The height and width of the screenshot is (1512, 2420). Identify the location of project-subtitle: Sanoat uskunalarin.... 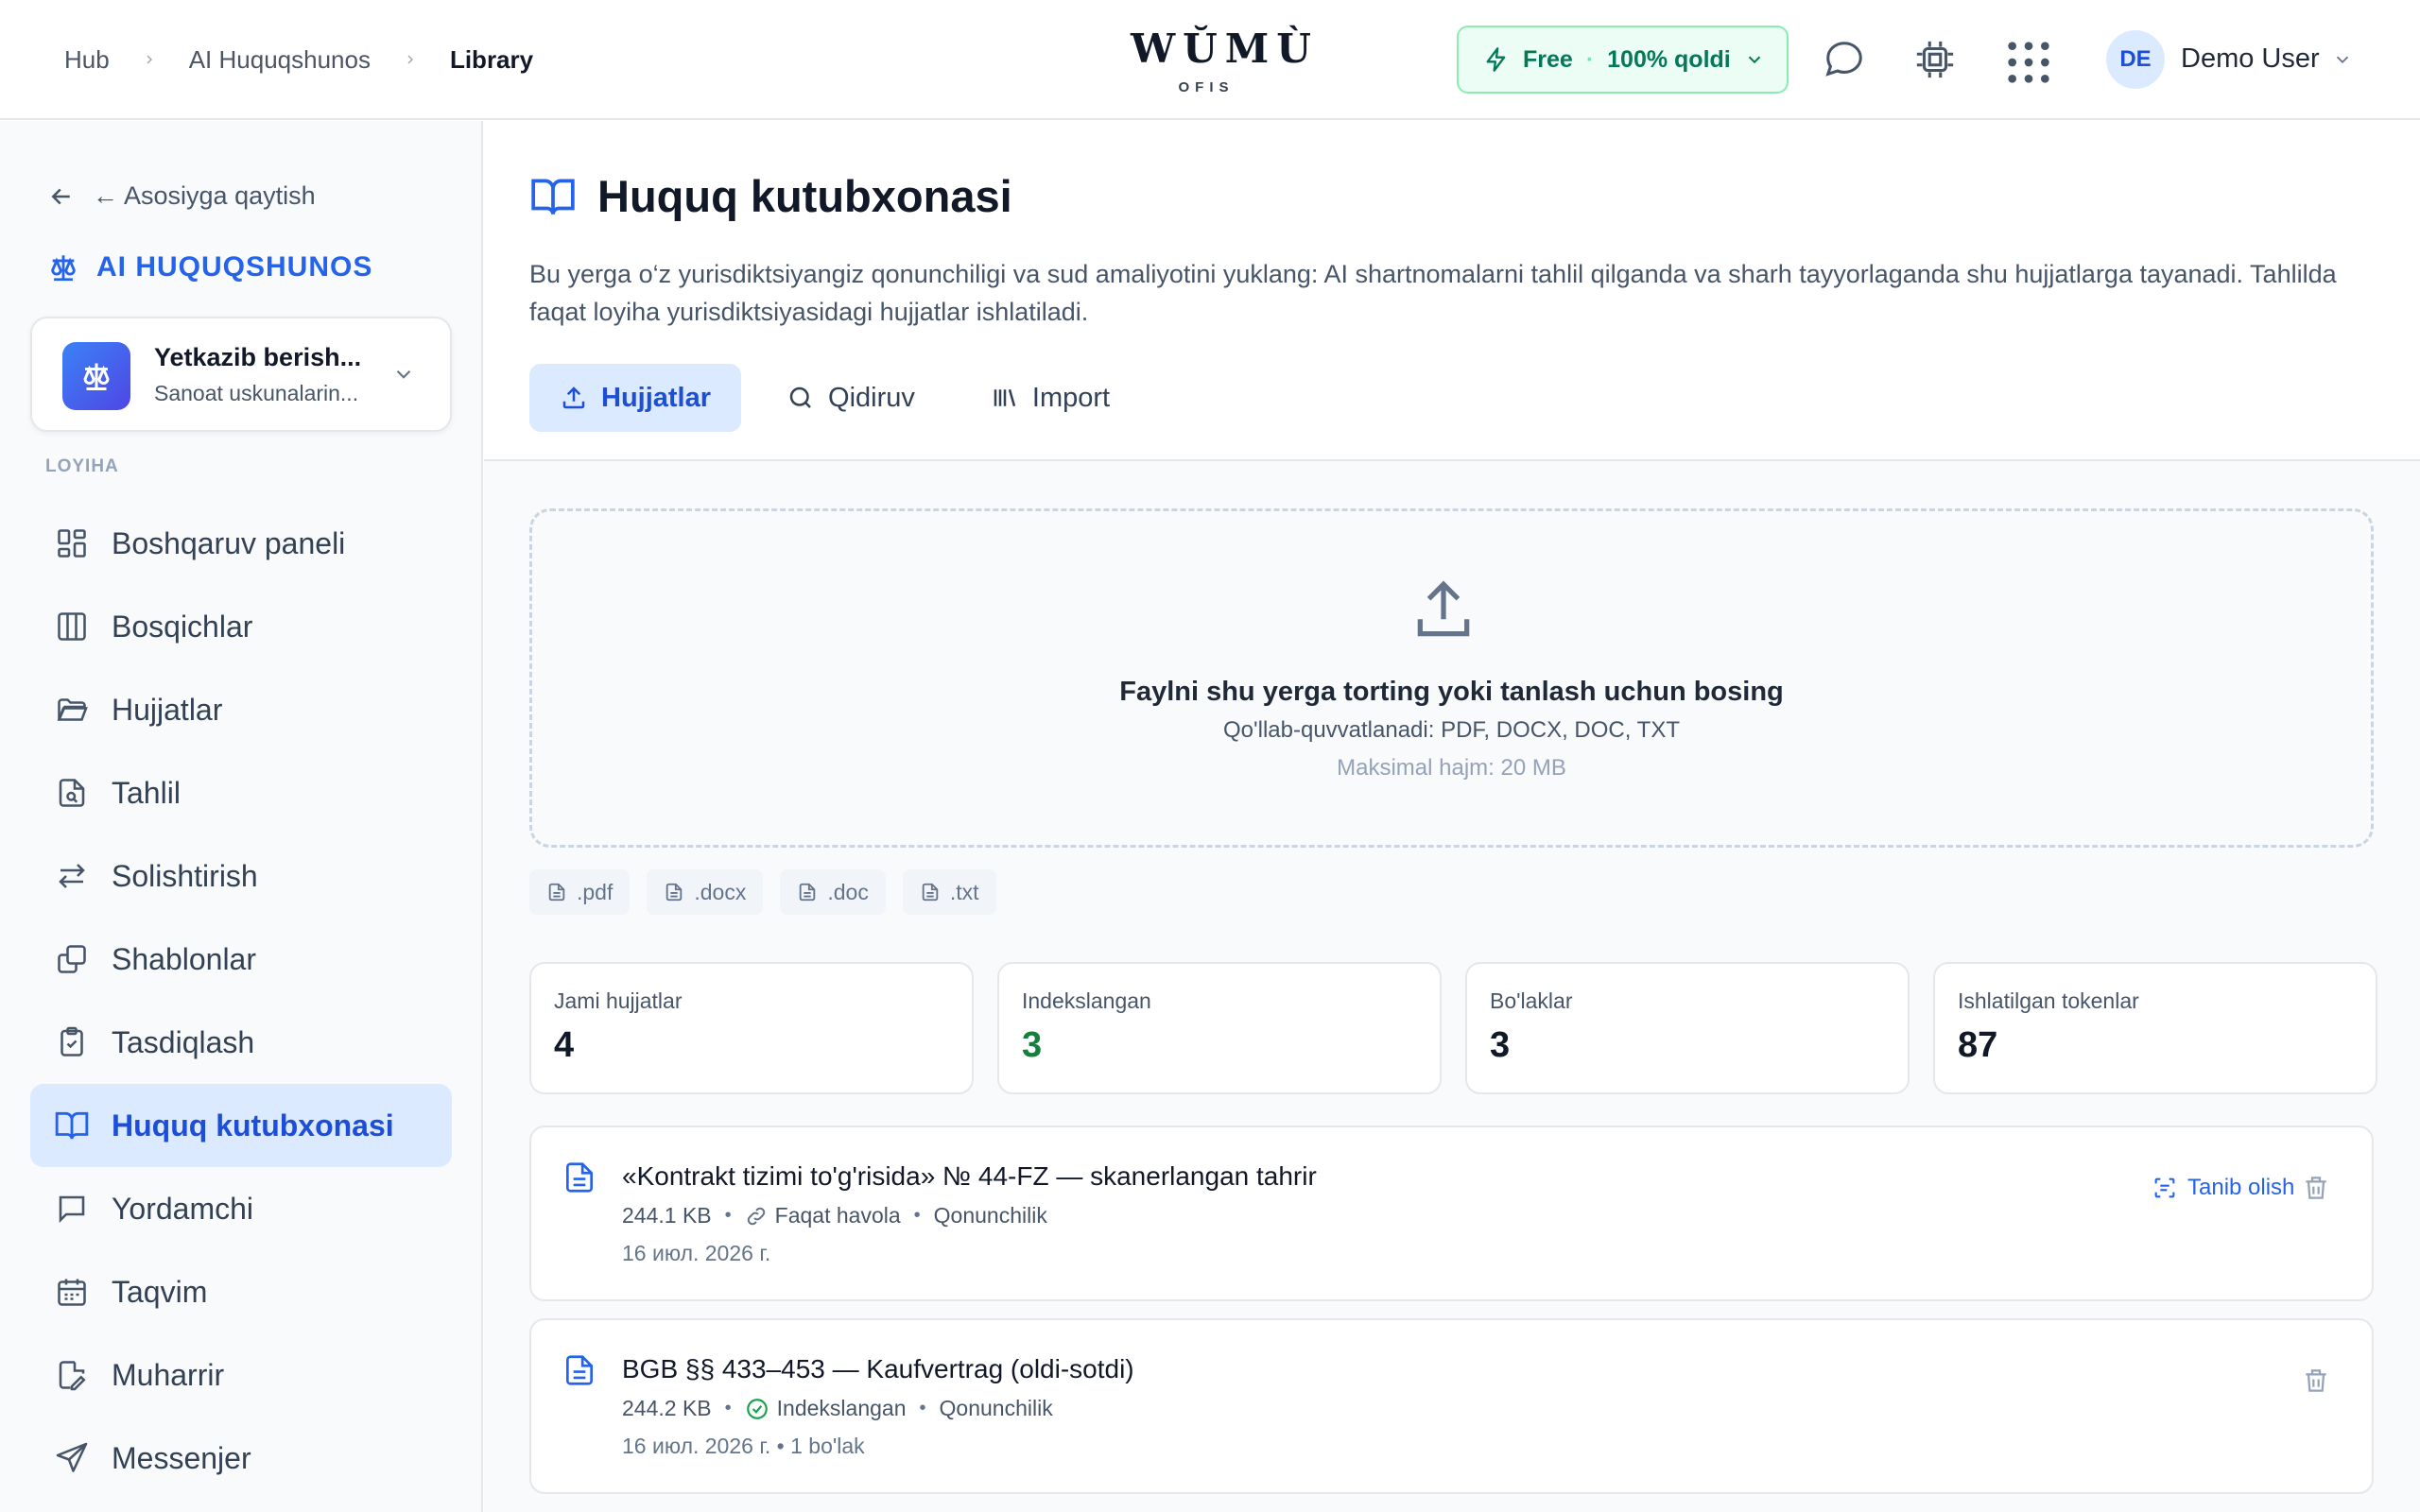
(256, 393).